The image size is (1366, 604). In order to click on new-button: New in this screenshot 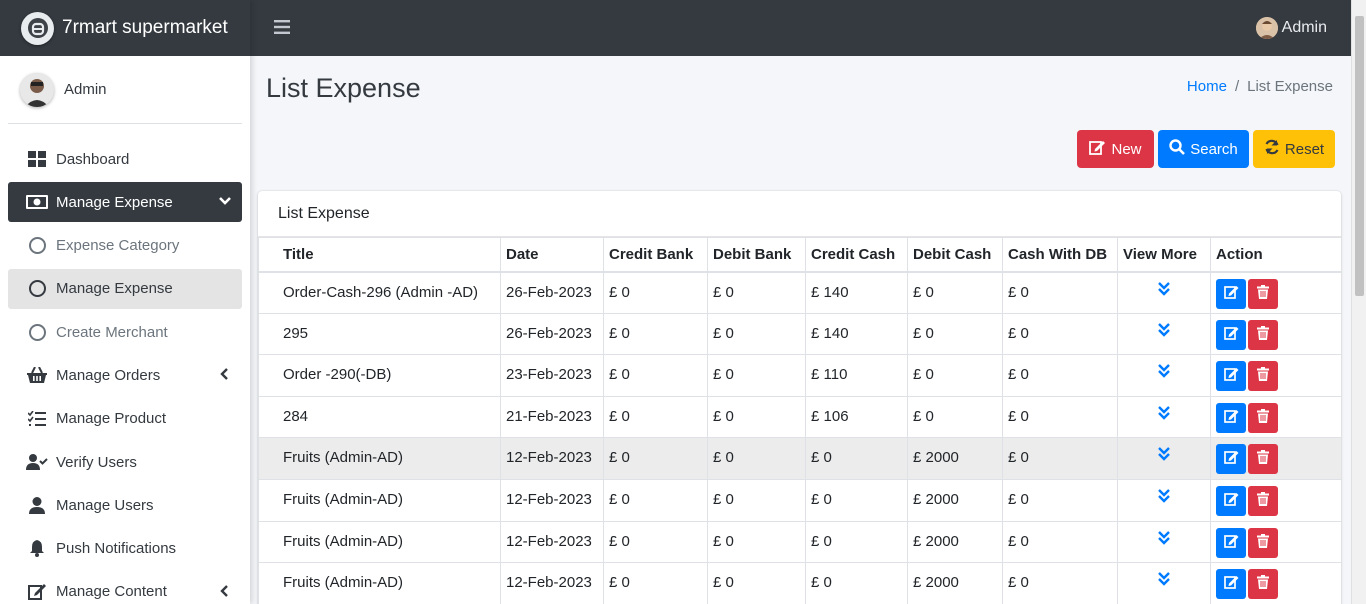, I will do `click(1115, 149)`.